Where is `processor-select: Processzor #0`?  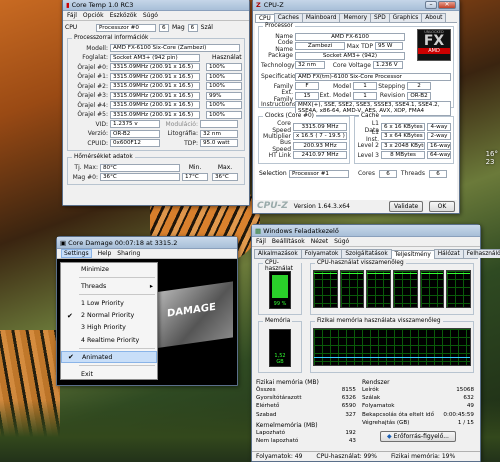 processor-select: Processzor #0 is located at coordinates (126, 27).